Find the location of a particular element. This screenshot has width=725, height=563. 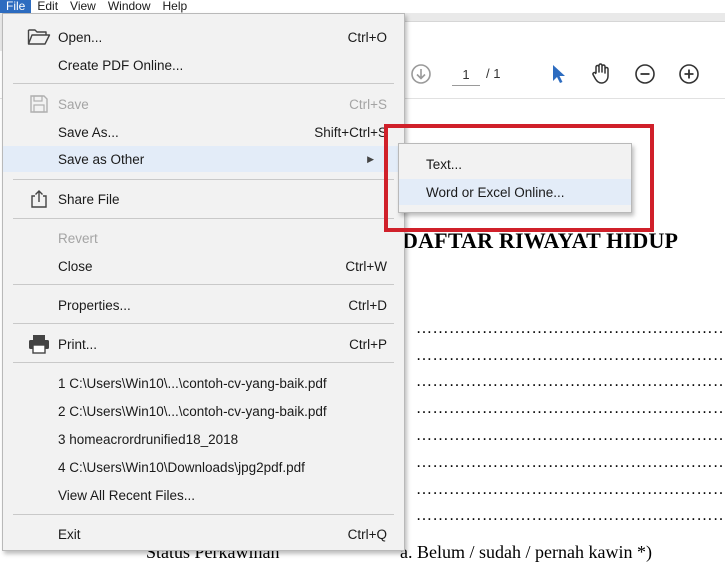

recent-file-item: 4 C:\Users\Win10\Downloads\jpg2pdf.pdf is located at coordinates (203, 467).